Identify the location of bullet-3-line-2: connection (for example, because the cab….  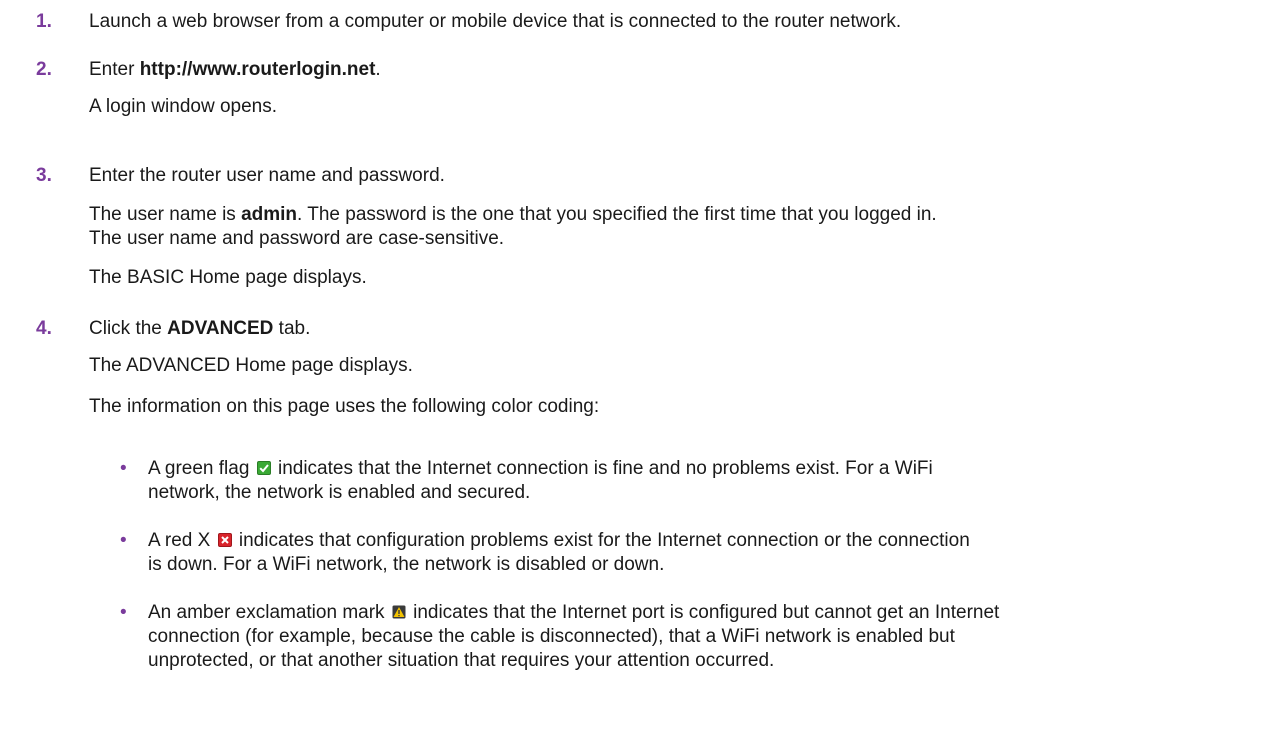
(551, 636).